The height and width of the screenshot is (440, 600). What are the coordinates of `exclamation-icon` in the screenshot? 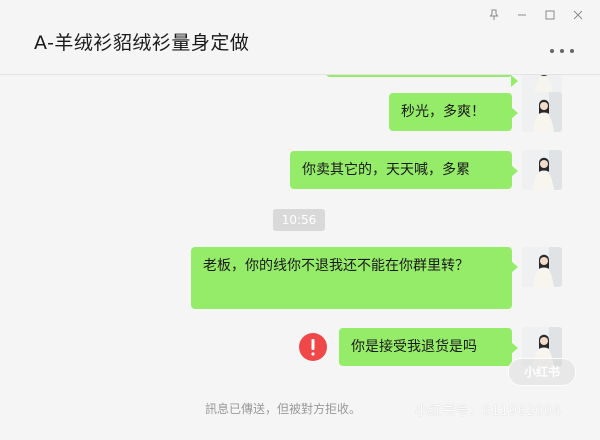 It's located at (313, 347).